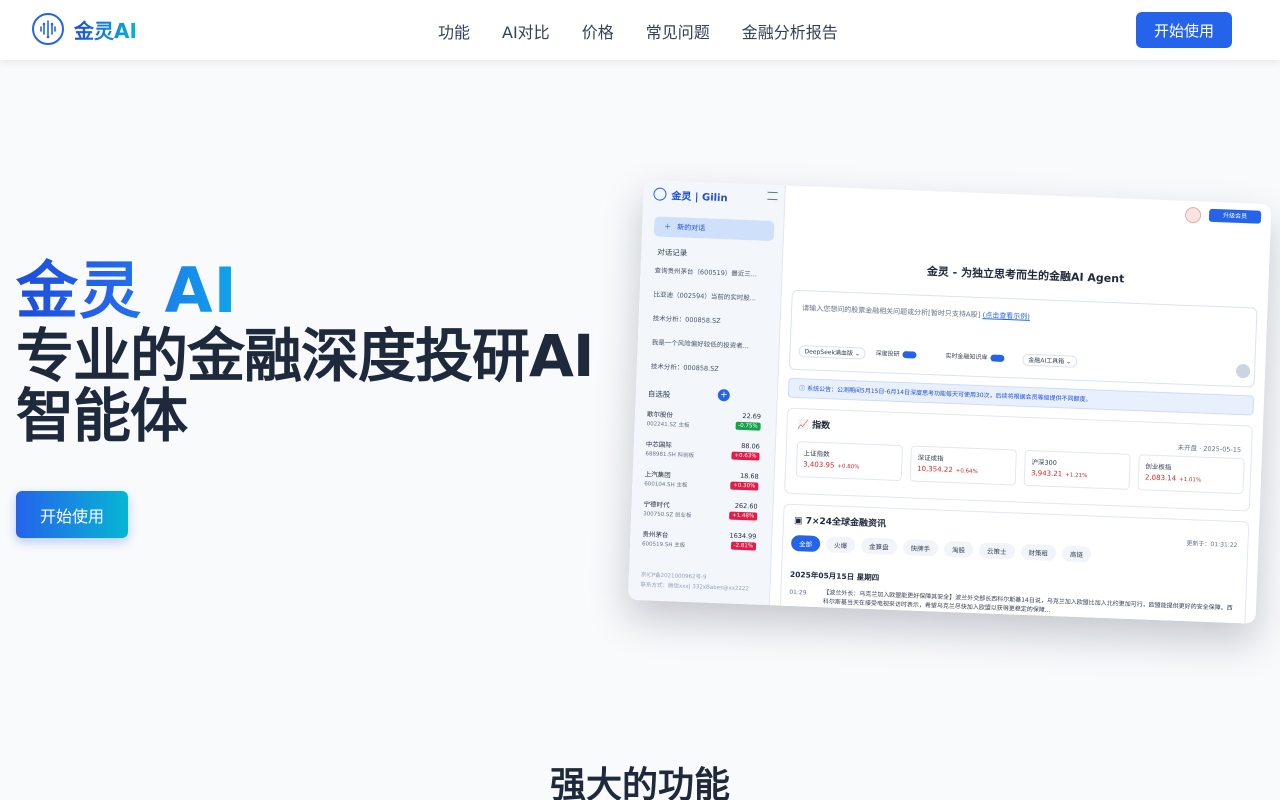  What do you see at coordinates (1077, 469) in the screenshot?
I see `index-card: 沪深300 3,943.21 +1.21%` at bounding box center [1077, 469].